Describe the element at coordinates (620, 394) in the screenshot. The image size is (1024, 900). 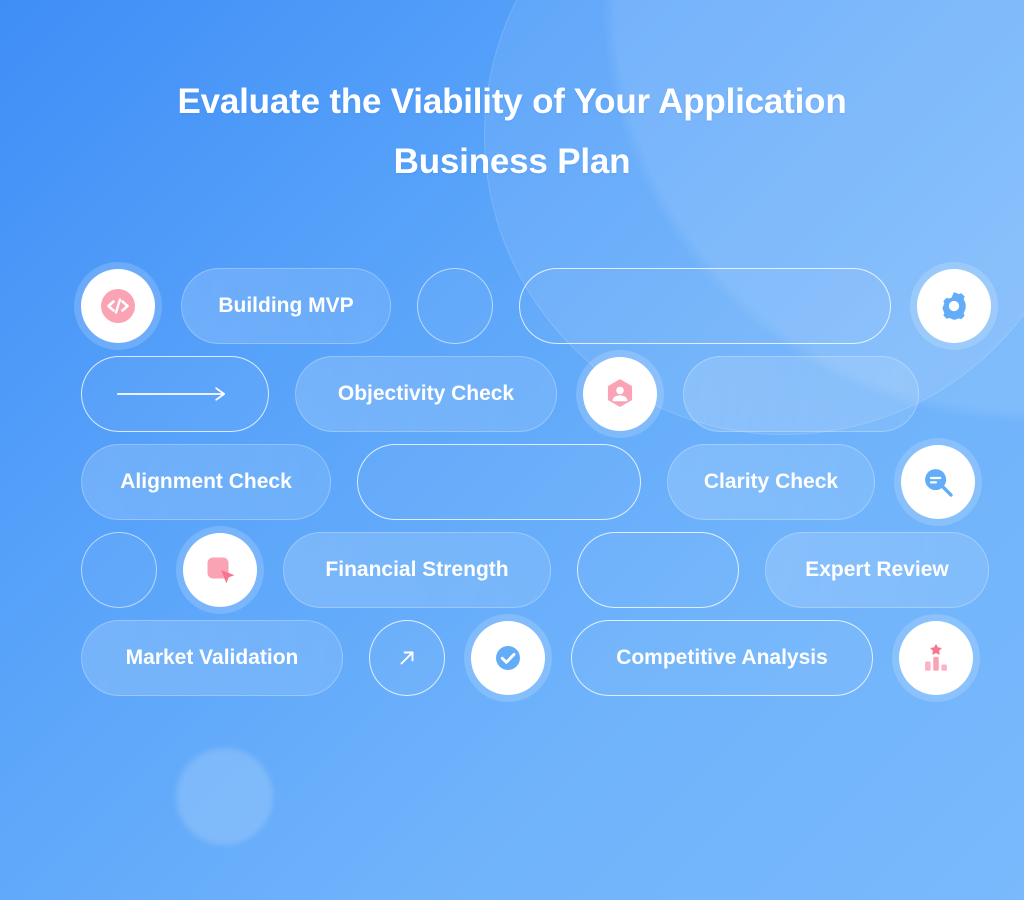
I see `user-badge-icon` at that location.